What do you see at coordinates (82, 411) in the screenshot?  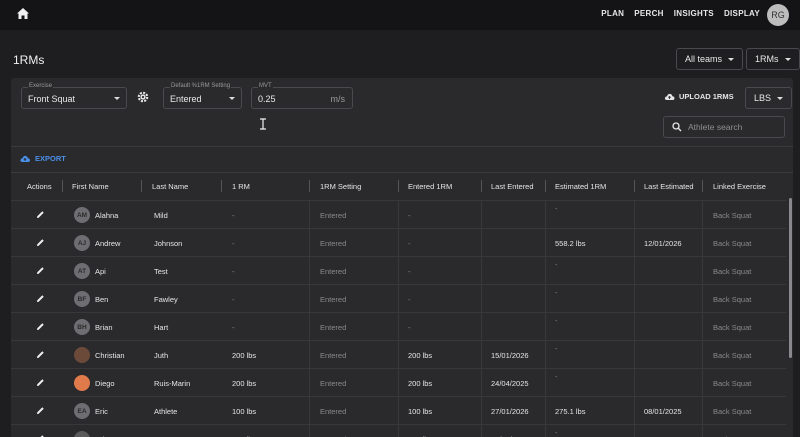 I see `avatar: EA` at bounding box center [82, 411].